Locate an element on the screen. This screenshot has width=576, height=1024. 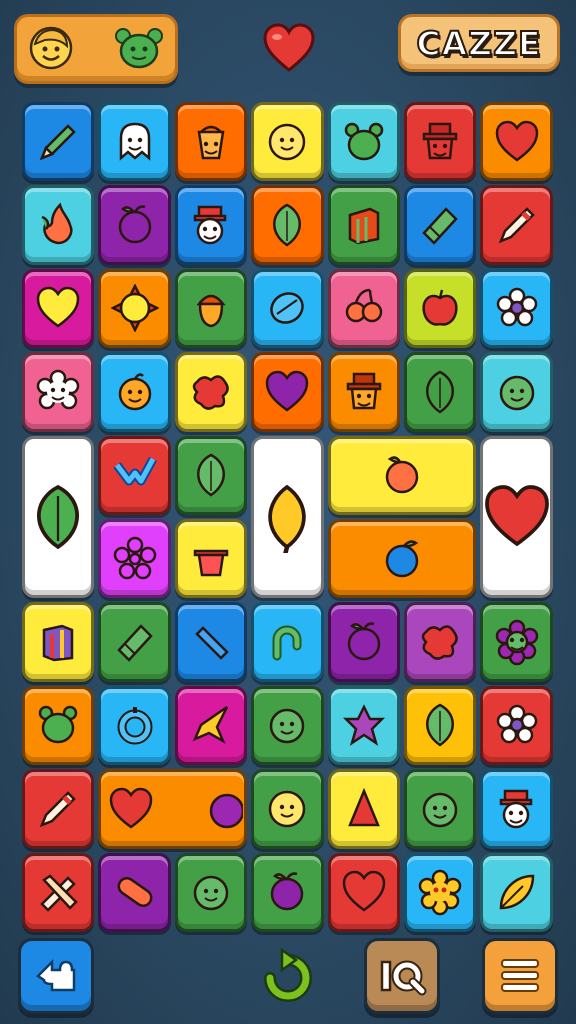
tile-pencil is located at coordinates (58, 142).